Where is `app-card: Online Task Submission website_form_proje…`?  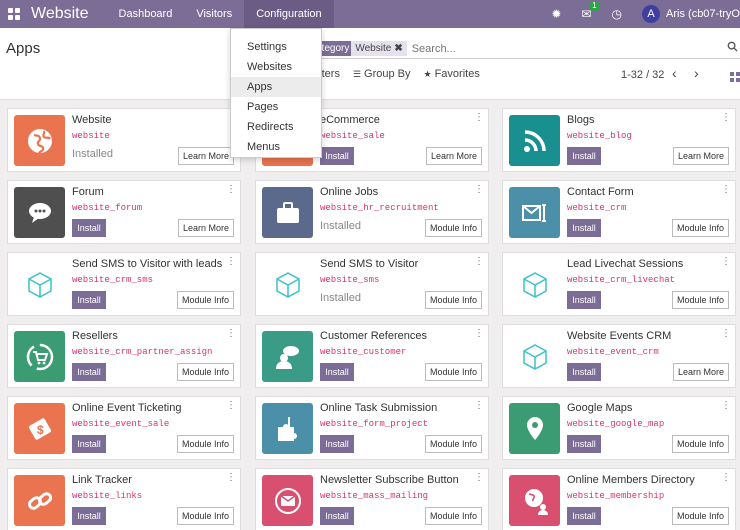
app-card: Online Task Submission website_form_proje… is located at coordinates (372, 428).